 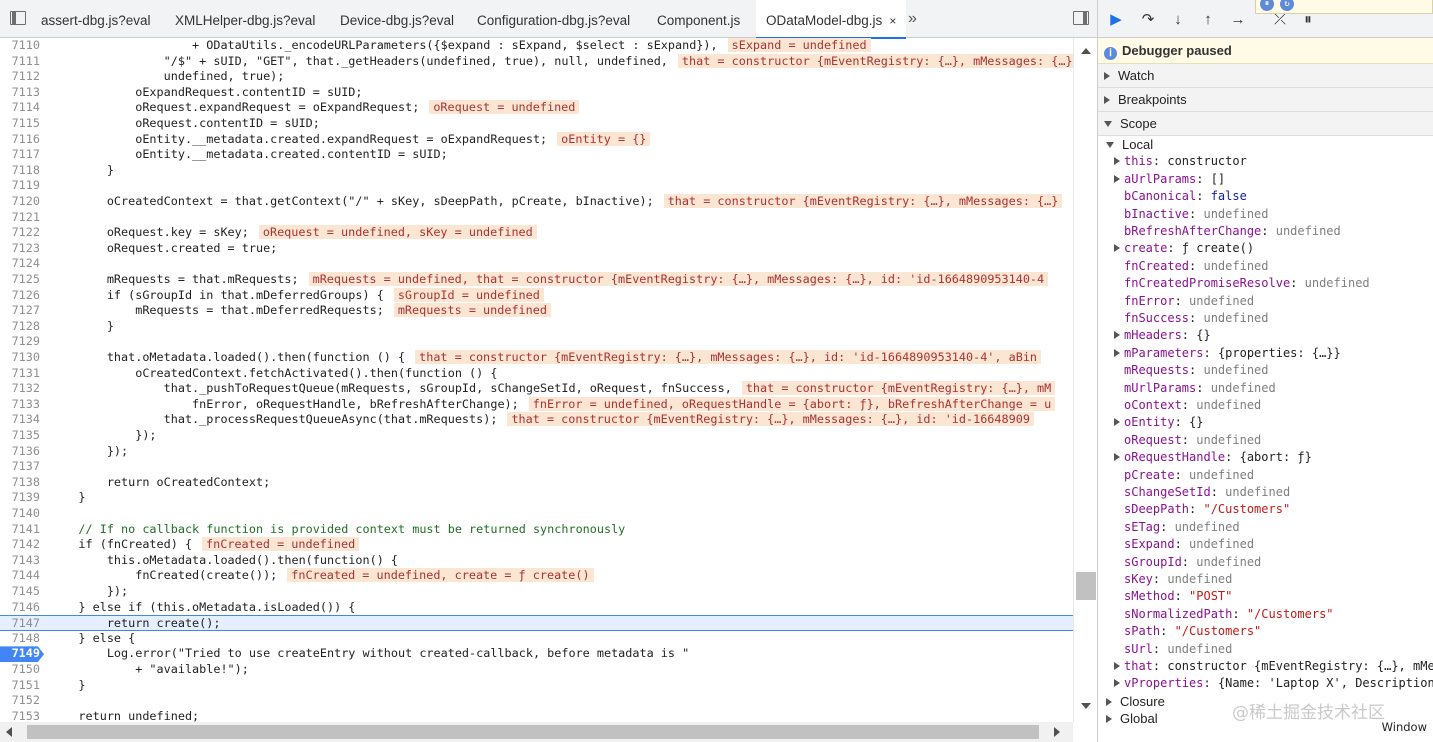 I want to click on scope-variable: oEntity: {}, so click(x=1158, y=422).